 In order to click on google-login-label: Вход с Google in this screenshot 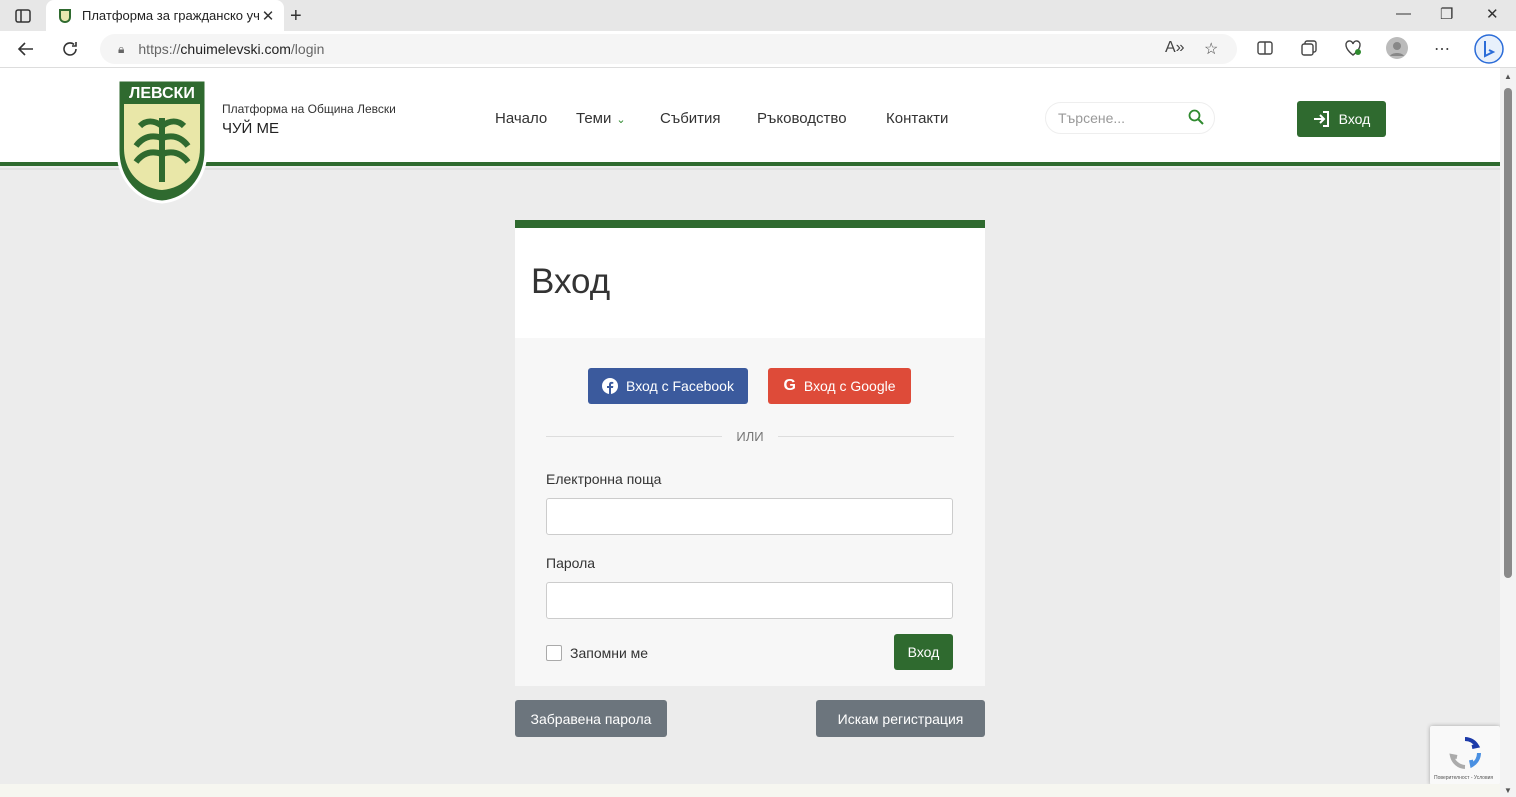, I will do `click(849, 386)`.